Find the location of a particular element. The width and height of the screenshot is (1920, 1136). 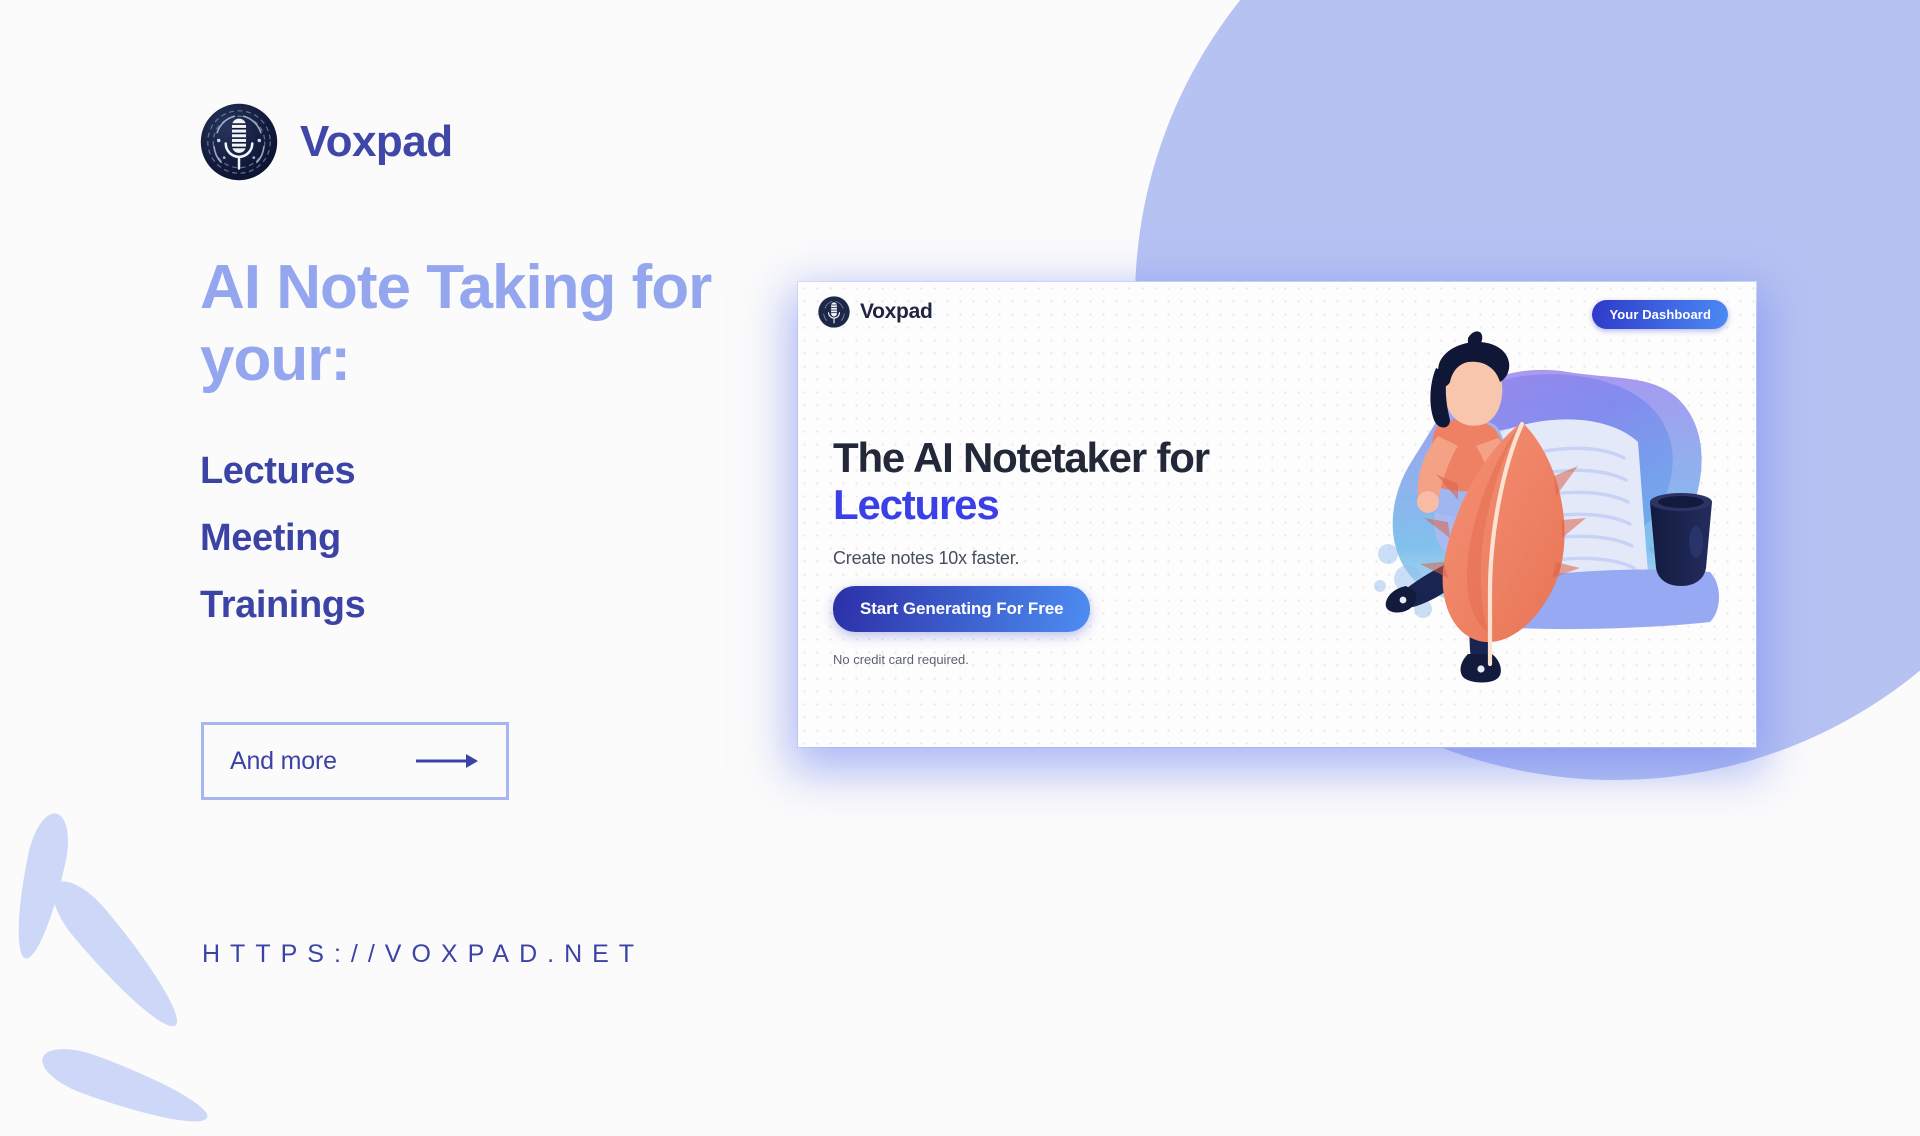

hero-headline: AI Note Taking for your: is located at coordinates (456, 323).